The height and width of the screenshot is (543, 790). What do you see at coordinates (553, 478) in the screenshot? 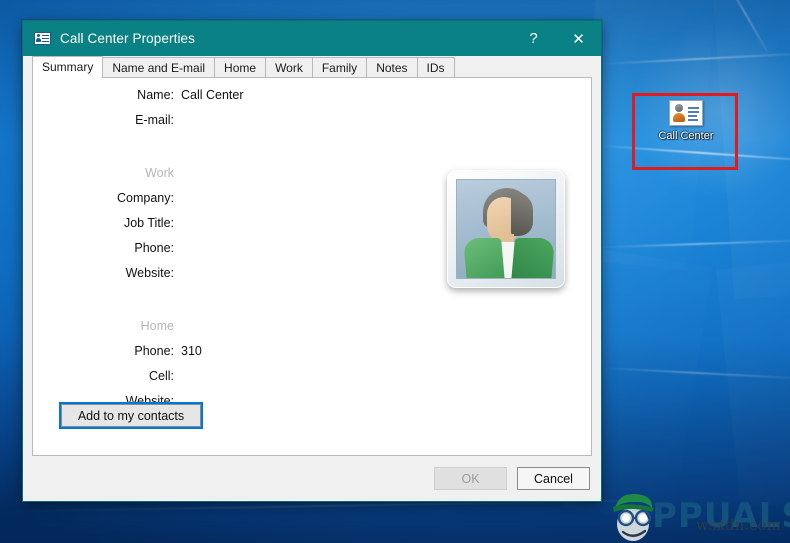
I see `cancel-button: Cancel` at bounding box center [553, 478].